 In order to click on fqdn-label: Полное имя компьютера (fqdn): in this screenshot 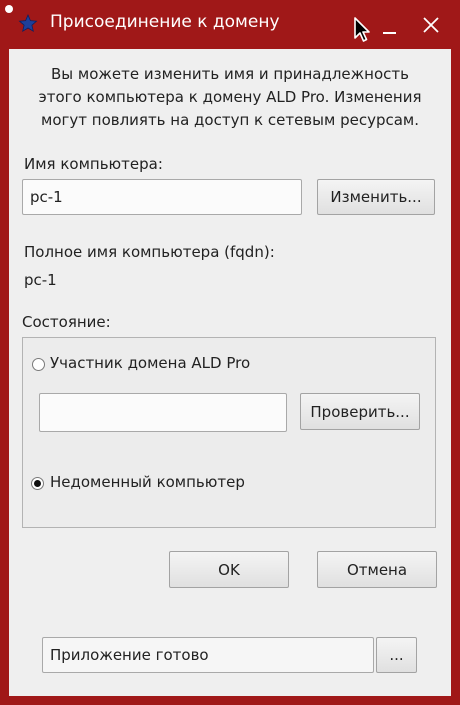, I will do `click(149, 252)`.